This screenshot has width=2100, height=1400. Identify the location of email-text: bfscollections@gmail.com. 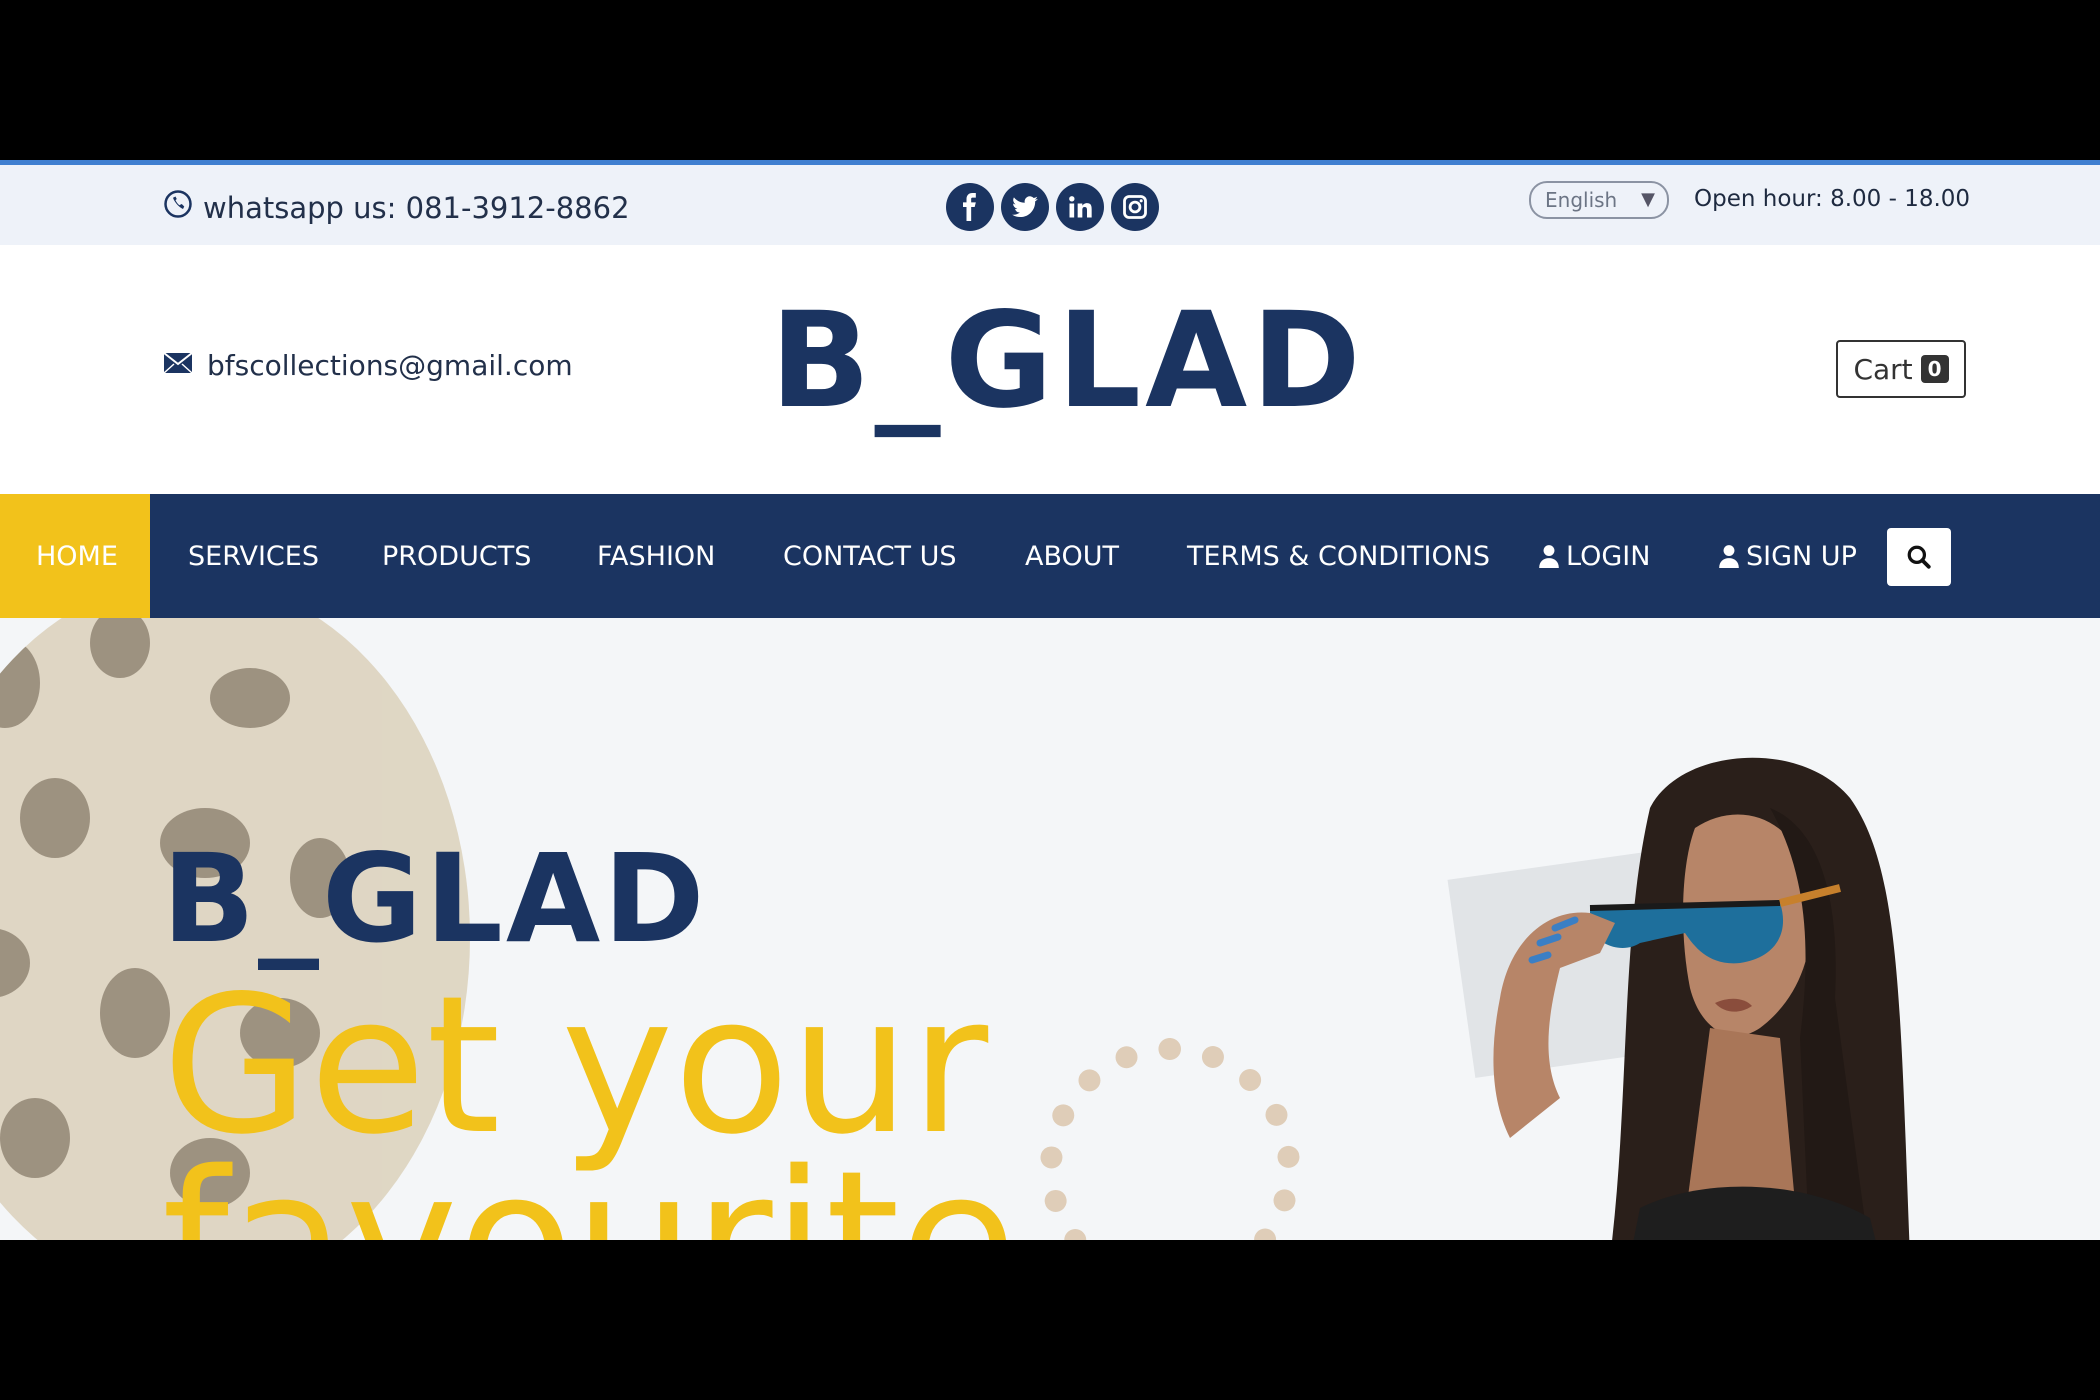
(390, 365).